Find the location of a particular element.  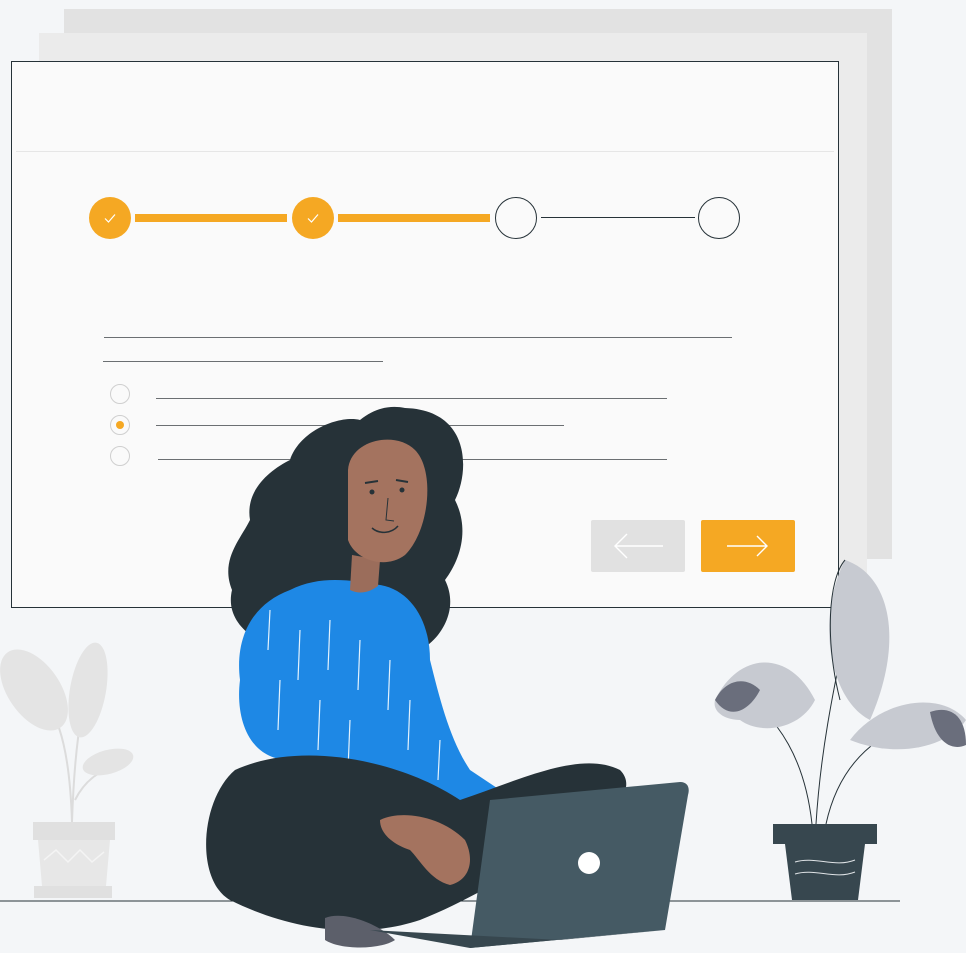

option-radio-2-selected is located at coordinates (120, 425).